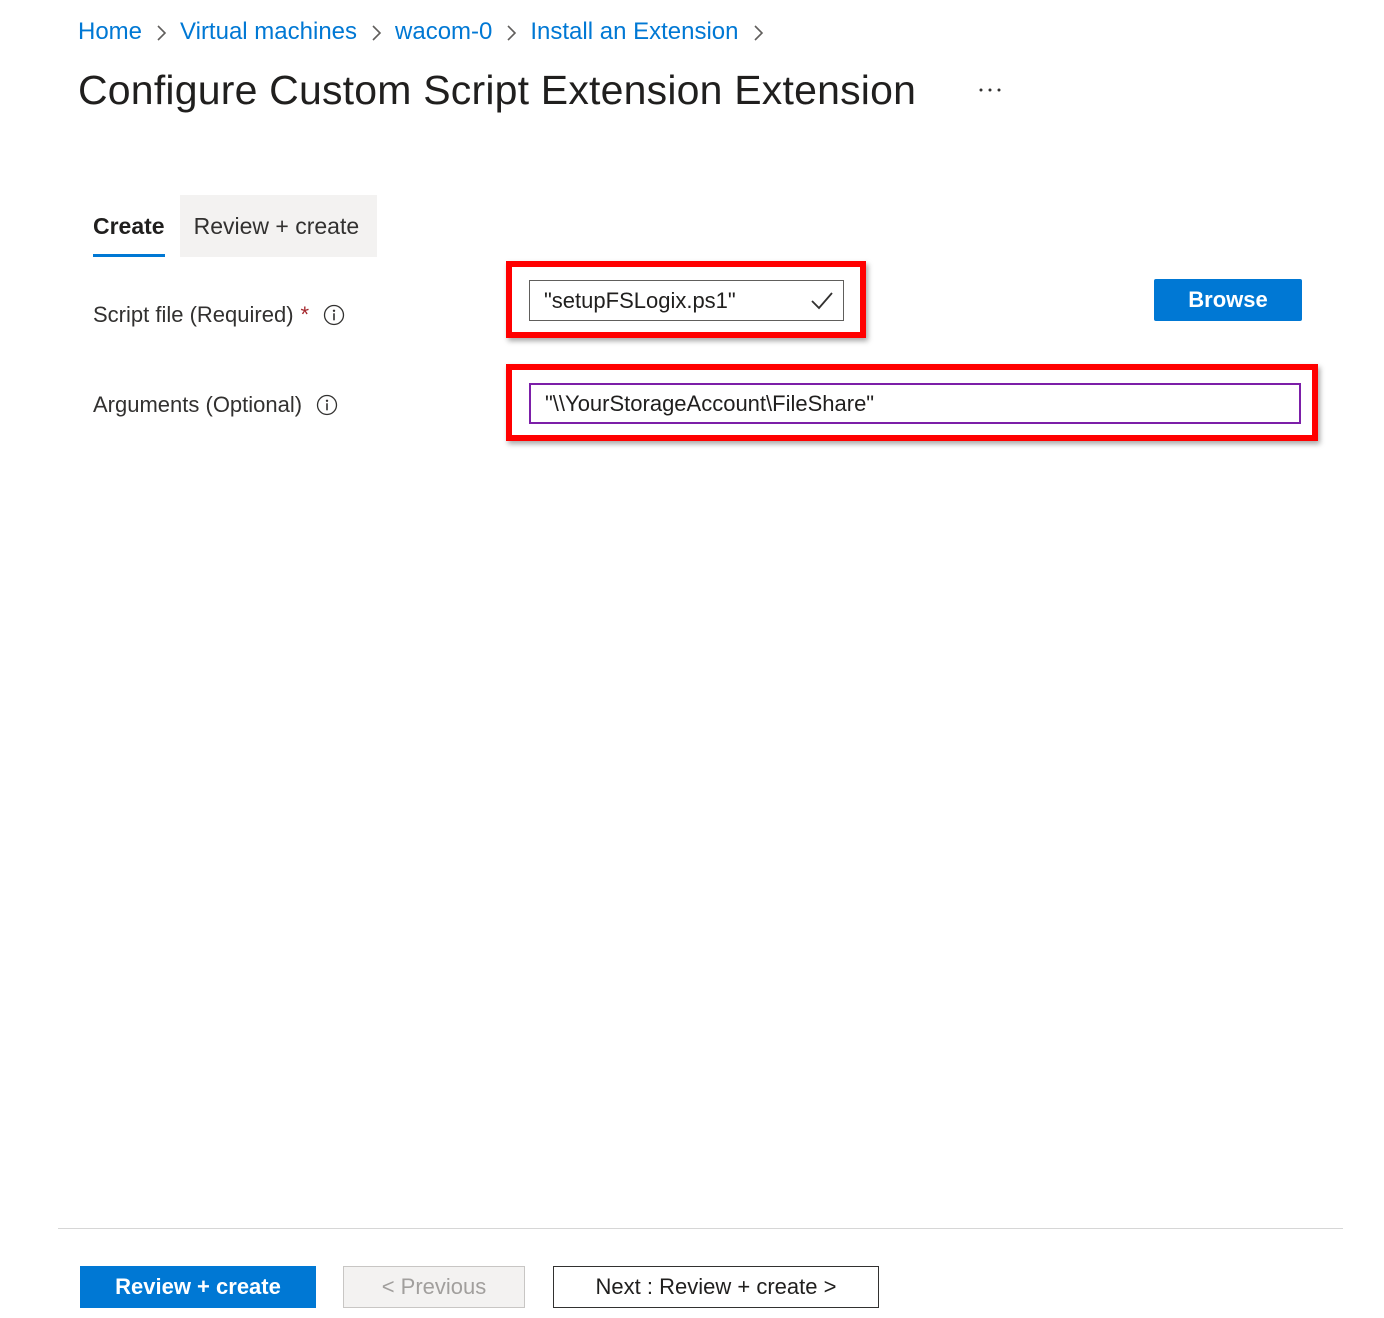 This screenshot has height=1318, width=1384. Describe the element at coordinates (990, 90) in the screenshot. I see `more-ellipsis-icon` at that location.